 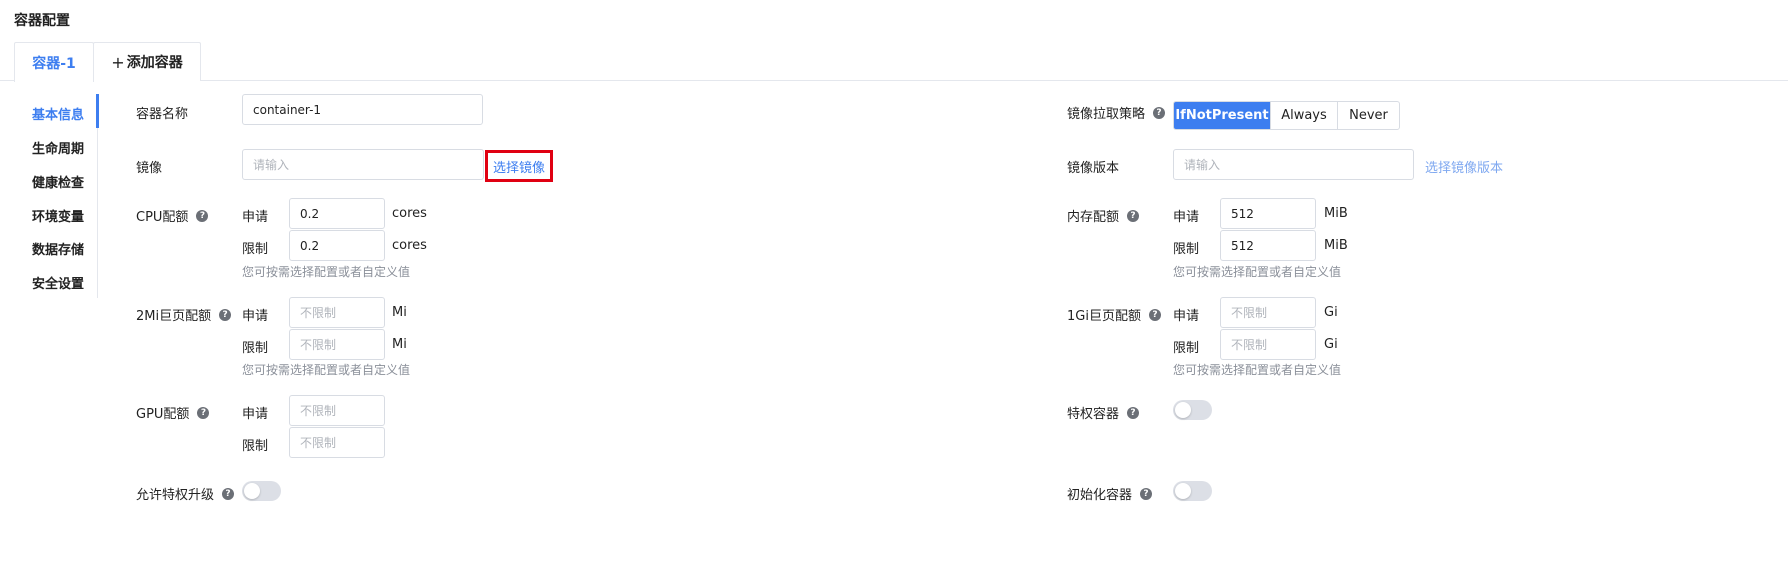 I want to click on hugepage-2mi-request-input: 不限制, so click(x=337, y=312).